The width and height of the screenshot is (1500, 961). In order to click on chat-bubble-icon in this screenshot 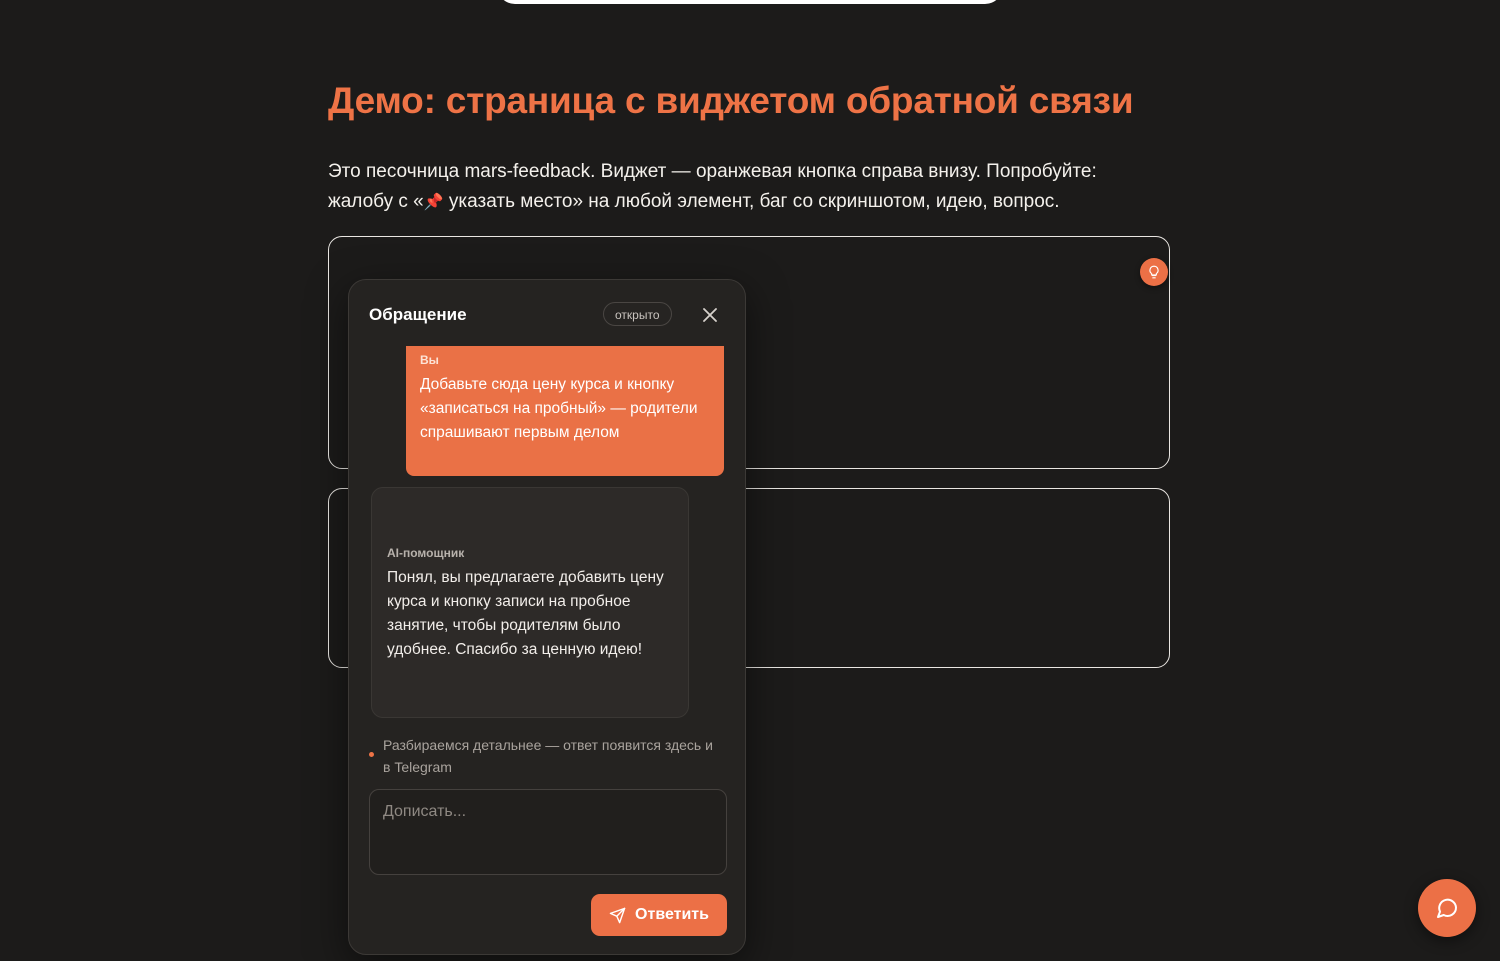, I will do `click(1447, 908)`.